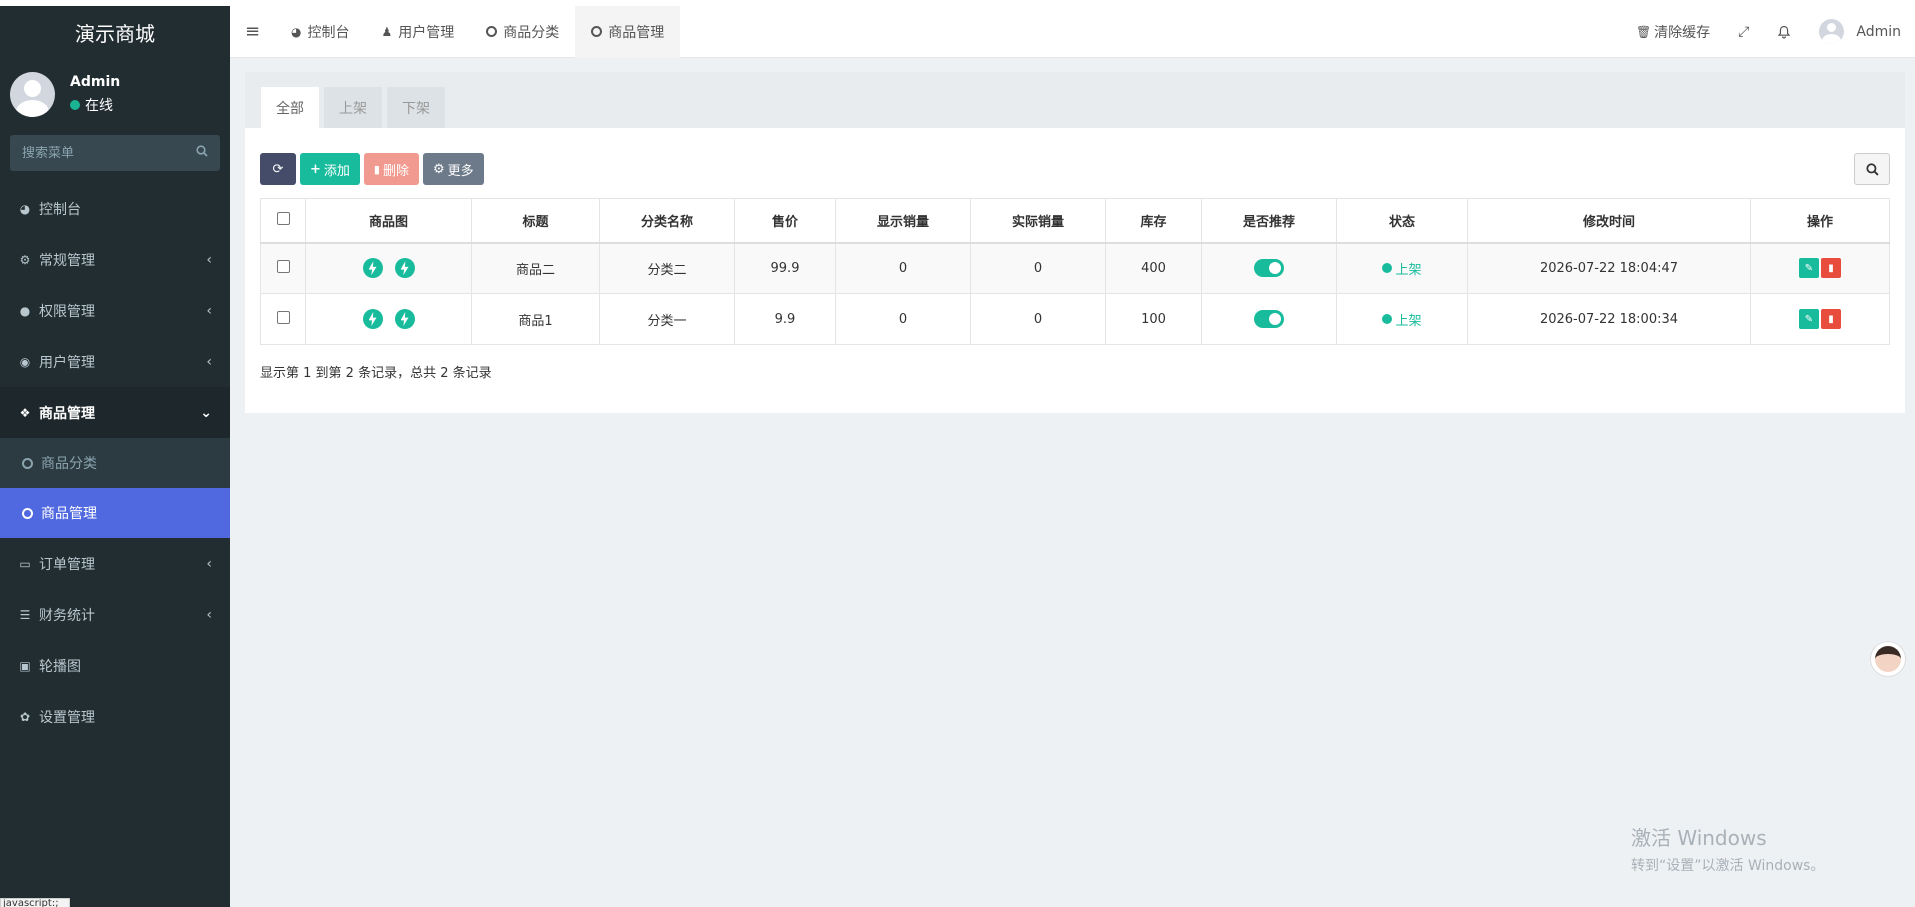 The width and height of the screenshot is (1915, 907). I want to click on sidebar-item-products: ❖ 商品管理 ⌄, so click(115, 412).